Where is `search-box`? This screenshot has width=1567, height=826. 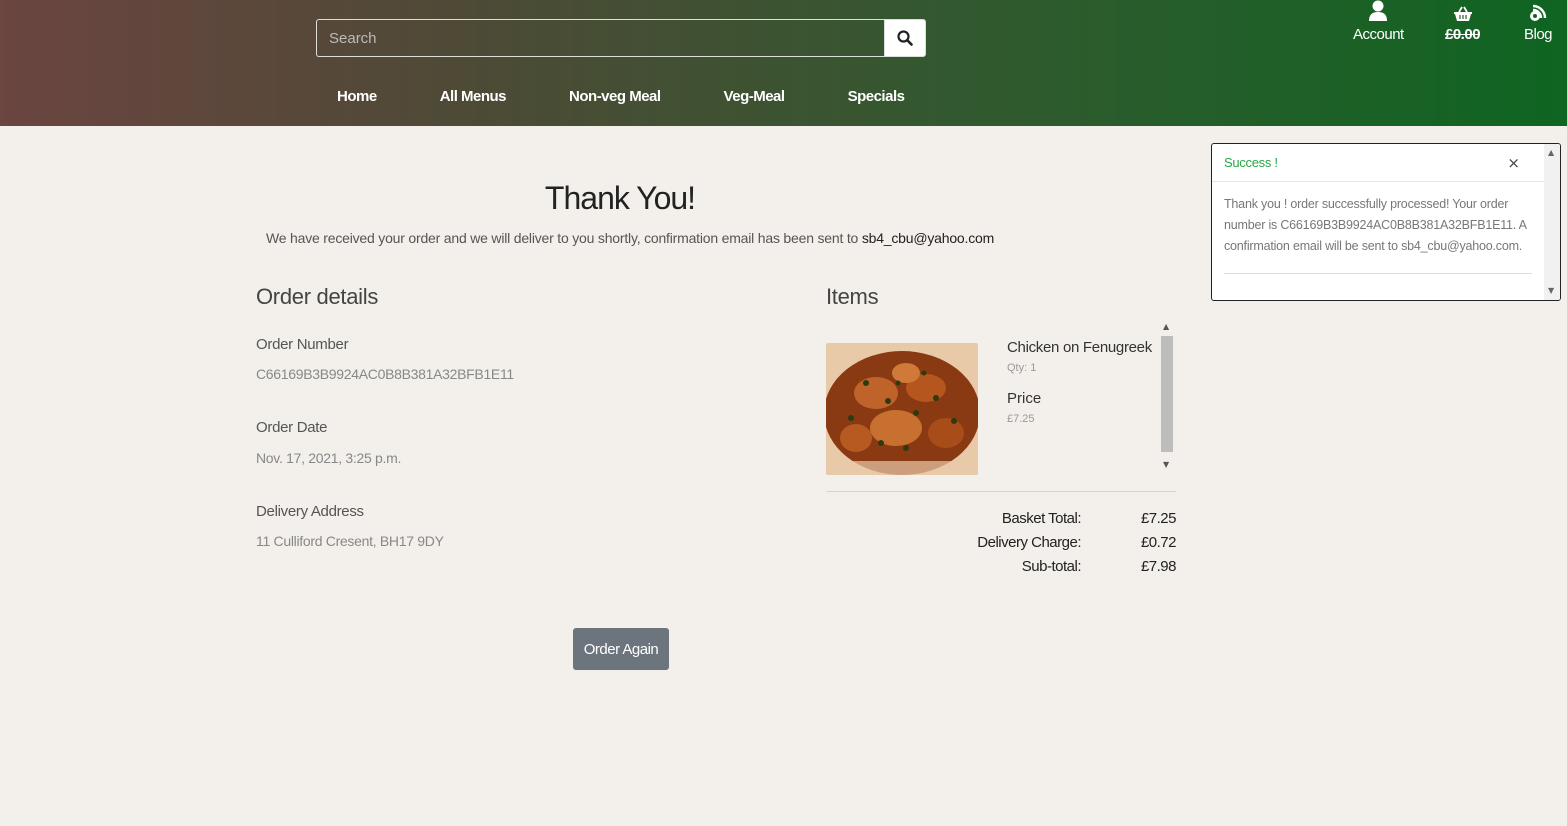
search-box is located at coordinates (621, 38).